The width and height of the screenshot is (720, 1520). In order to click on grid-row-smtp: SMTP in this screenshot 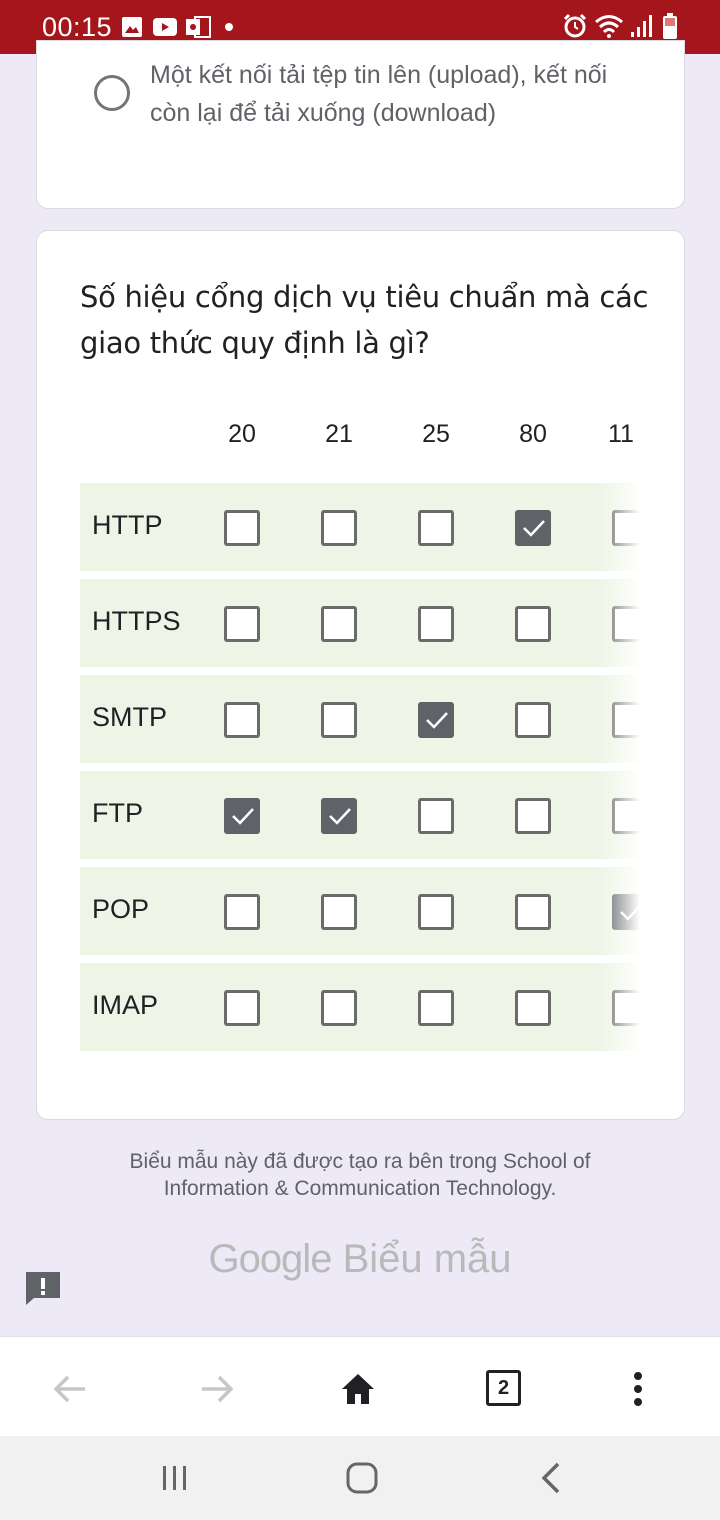, I will do `click(360, 719)`.